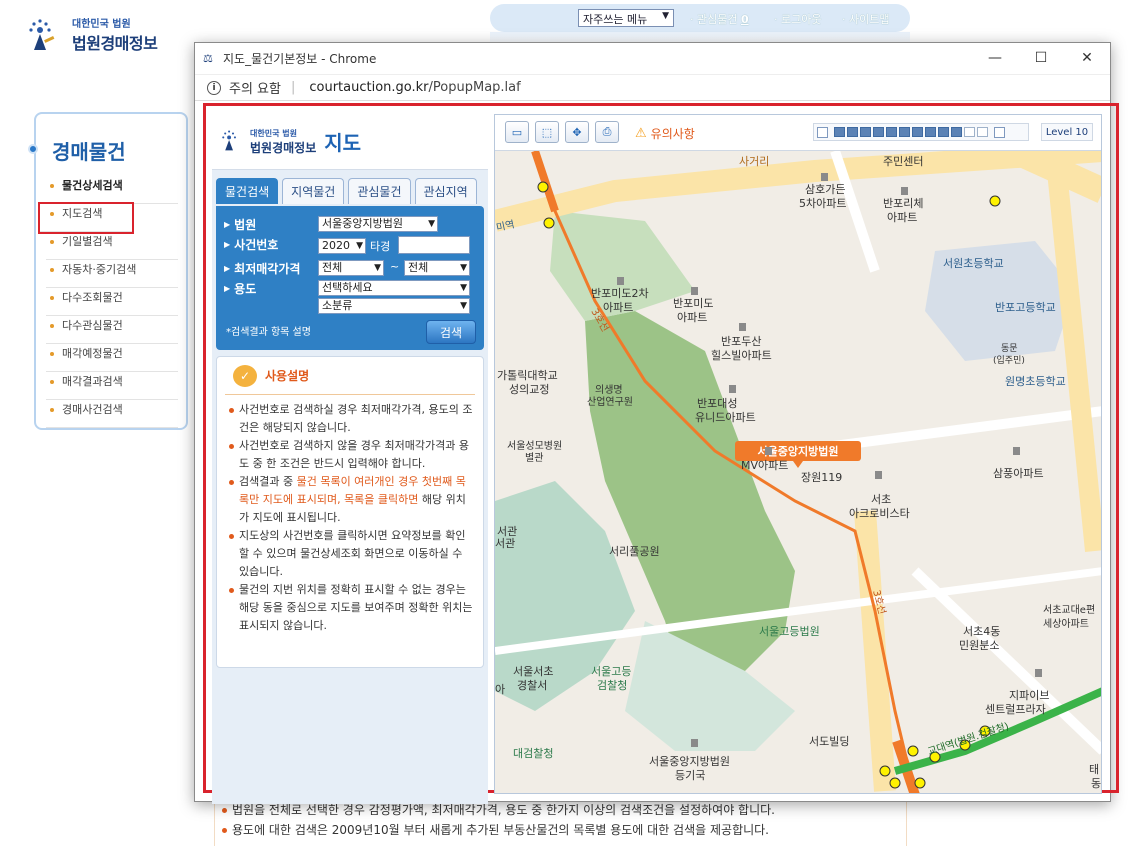 This screenshot has height=846, width=1148. I want to click on min-price-to-select: 전체 ▼, so click(437, 268).